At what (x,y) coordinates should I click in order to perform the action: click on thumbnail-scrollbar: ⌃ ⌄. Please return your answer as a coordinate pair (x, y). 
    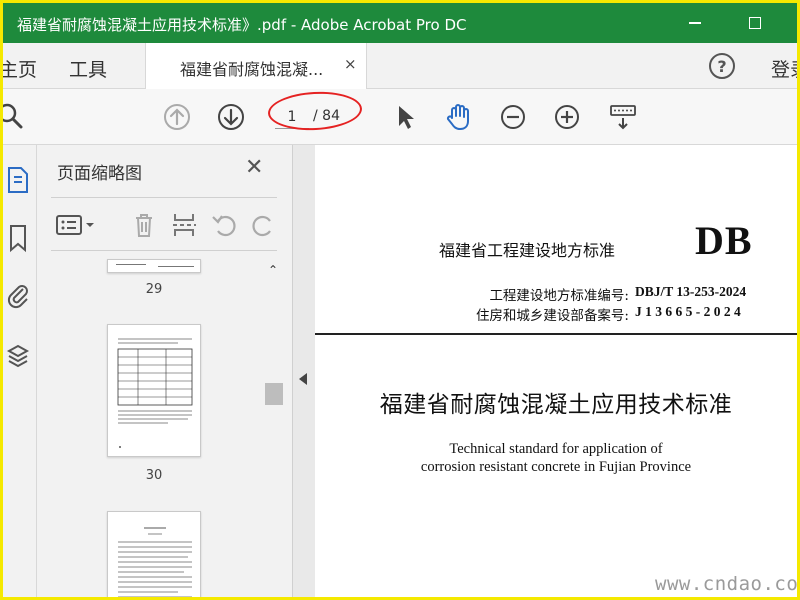
    Looking at the image, I should click on (274, 428).